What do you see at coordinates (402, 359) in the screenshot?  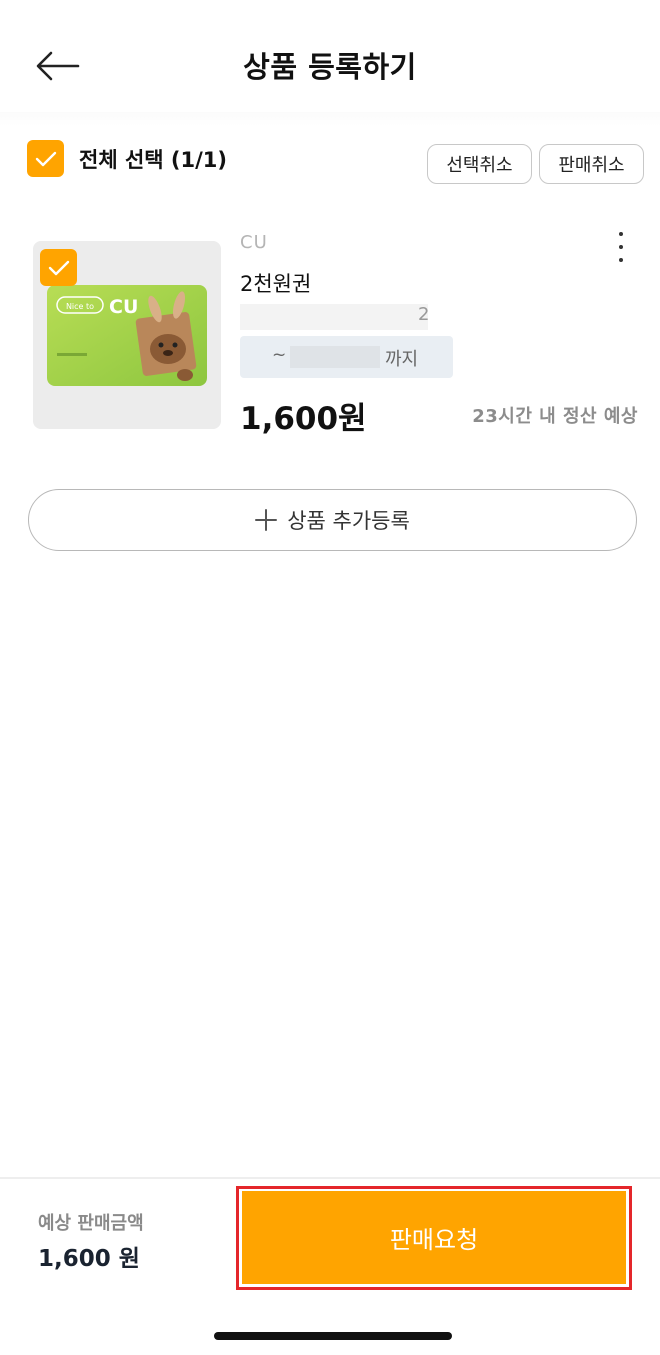 I see `expiry-suffix: 까지` at bounding box center [402, 359].